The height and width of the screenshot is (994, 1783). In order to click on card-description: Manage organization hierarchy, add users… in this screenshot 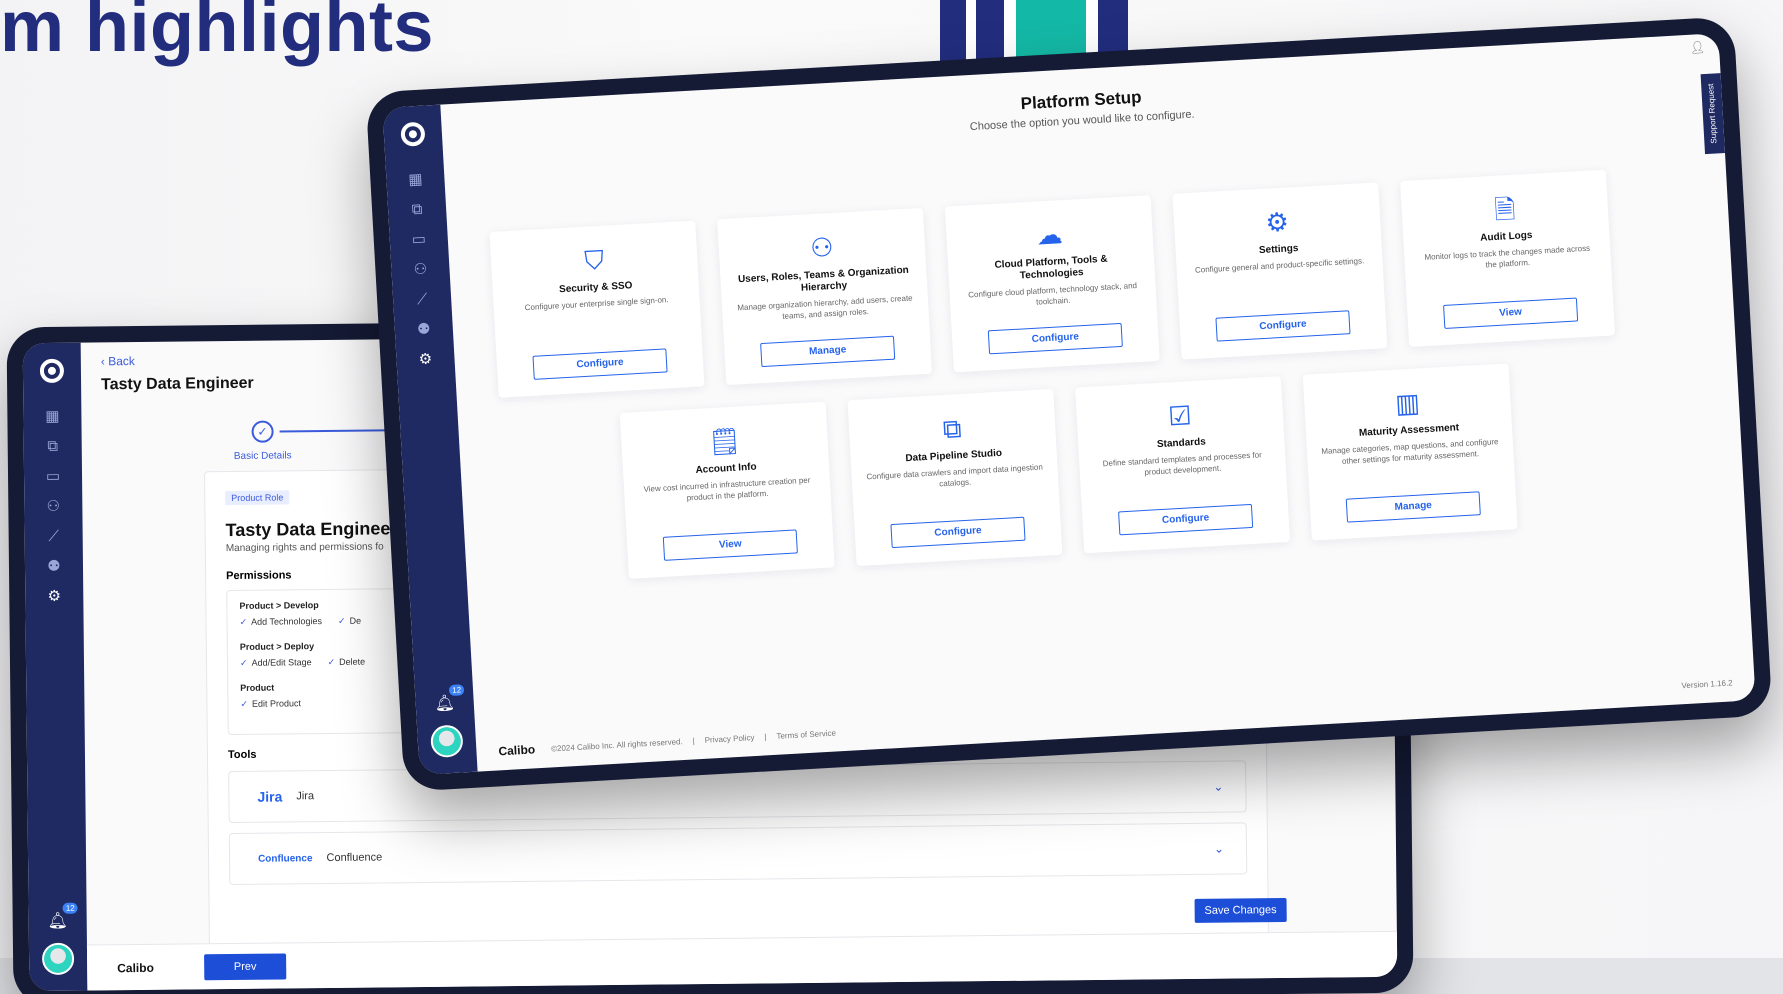, I will do `click(825, 307)`.